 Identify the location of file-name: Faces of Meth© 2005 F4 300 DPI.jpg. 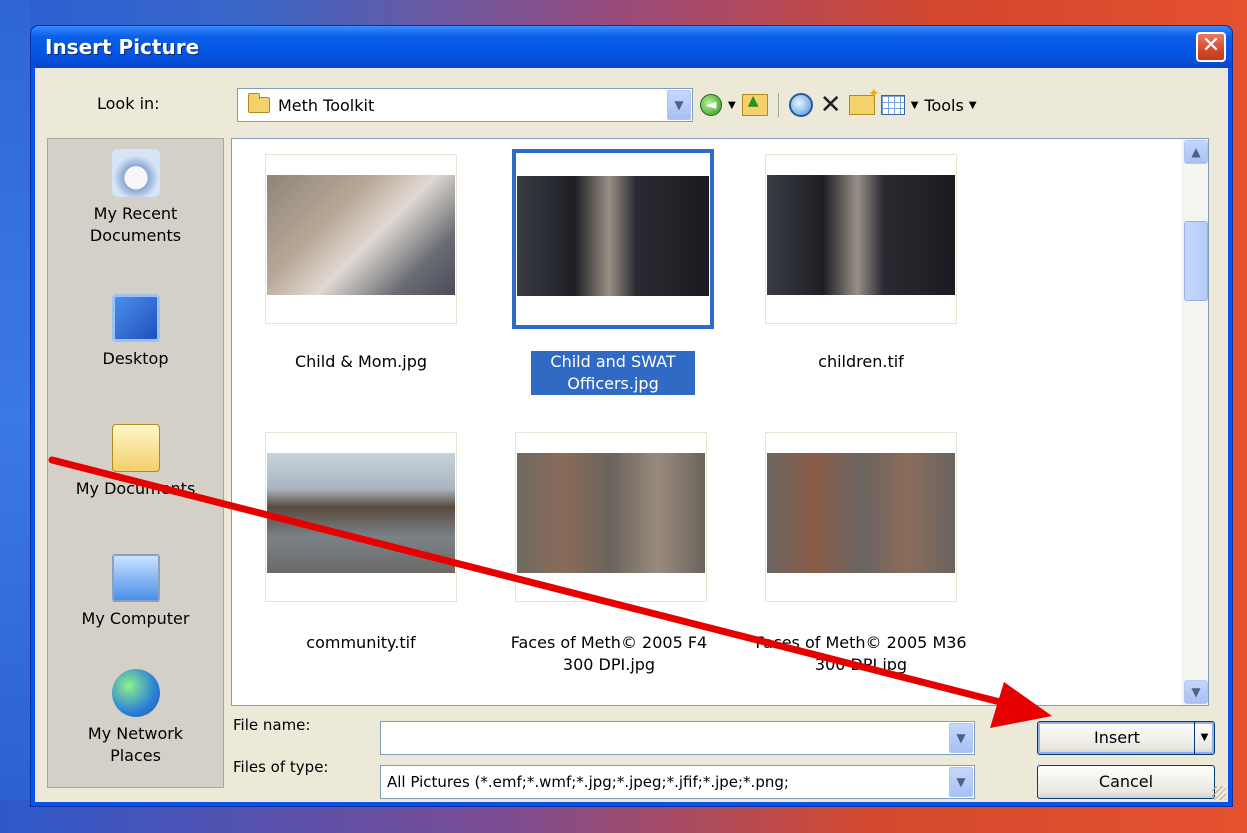
(609, 654).